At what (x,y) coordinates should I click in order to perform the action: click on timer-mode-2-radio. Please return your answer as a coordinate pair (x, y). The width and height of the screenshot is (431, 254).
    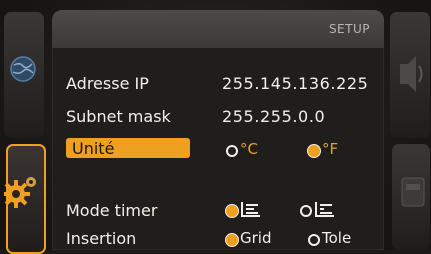
    Looking at the image, I should click on (306, 211).